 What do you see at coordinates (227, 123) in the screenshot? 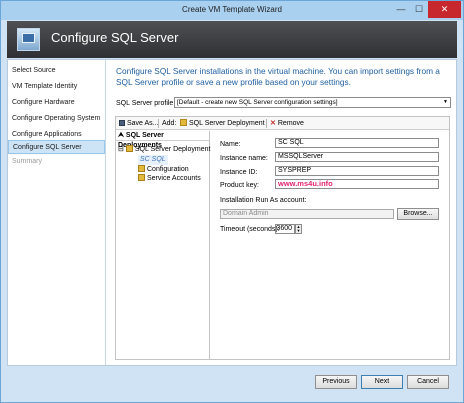
I see `add-sql-deployment-label: SQL Server Deployment` at bounding box center [227, 123].